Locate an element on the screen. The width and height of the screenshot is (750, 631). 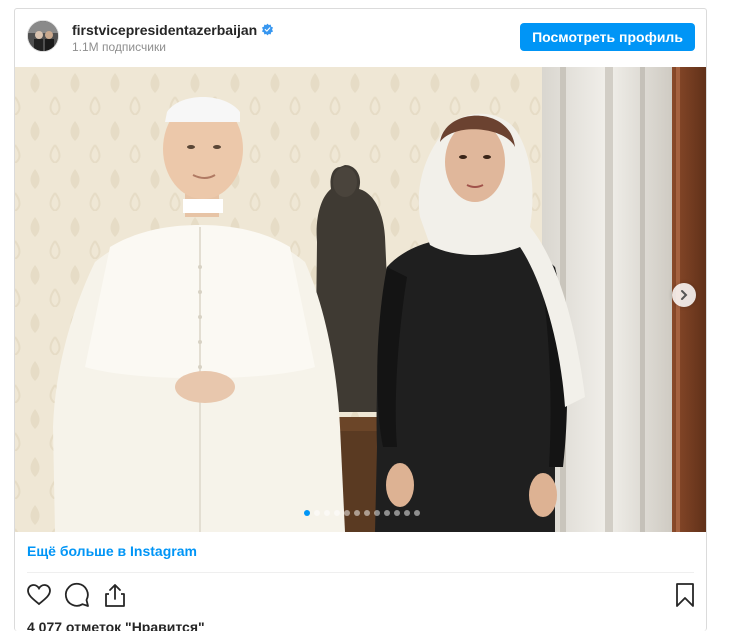
bookmark-icon is located at coordinates (685, 595).